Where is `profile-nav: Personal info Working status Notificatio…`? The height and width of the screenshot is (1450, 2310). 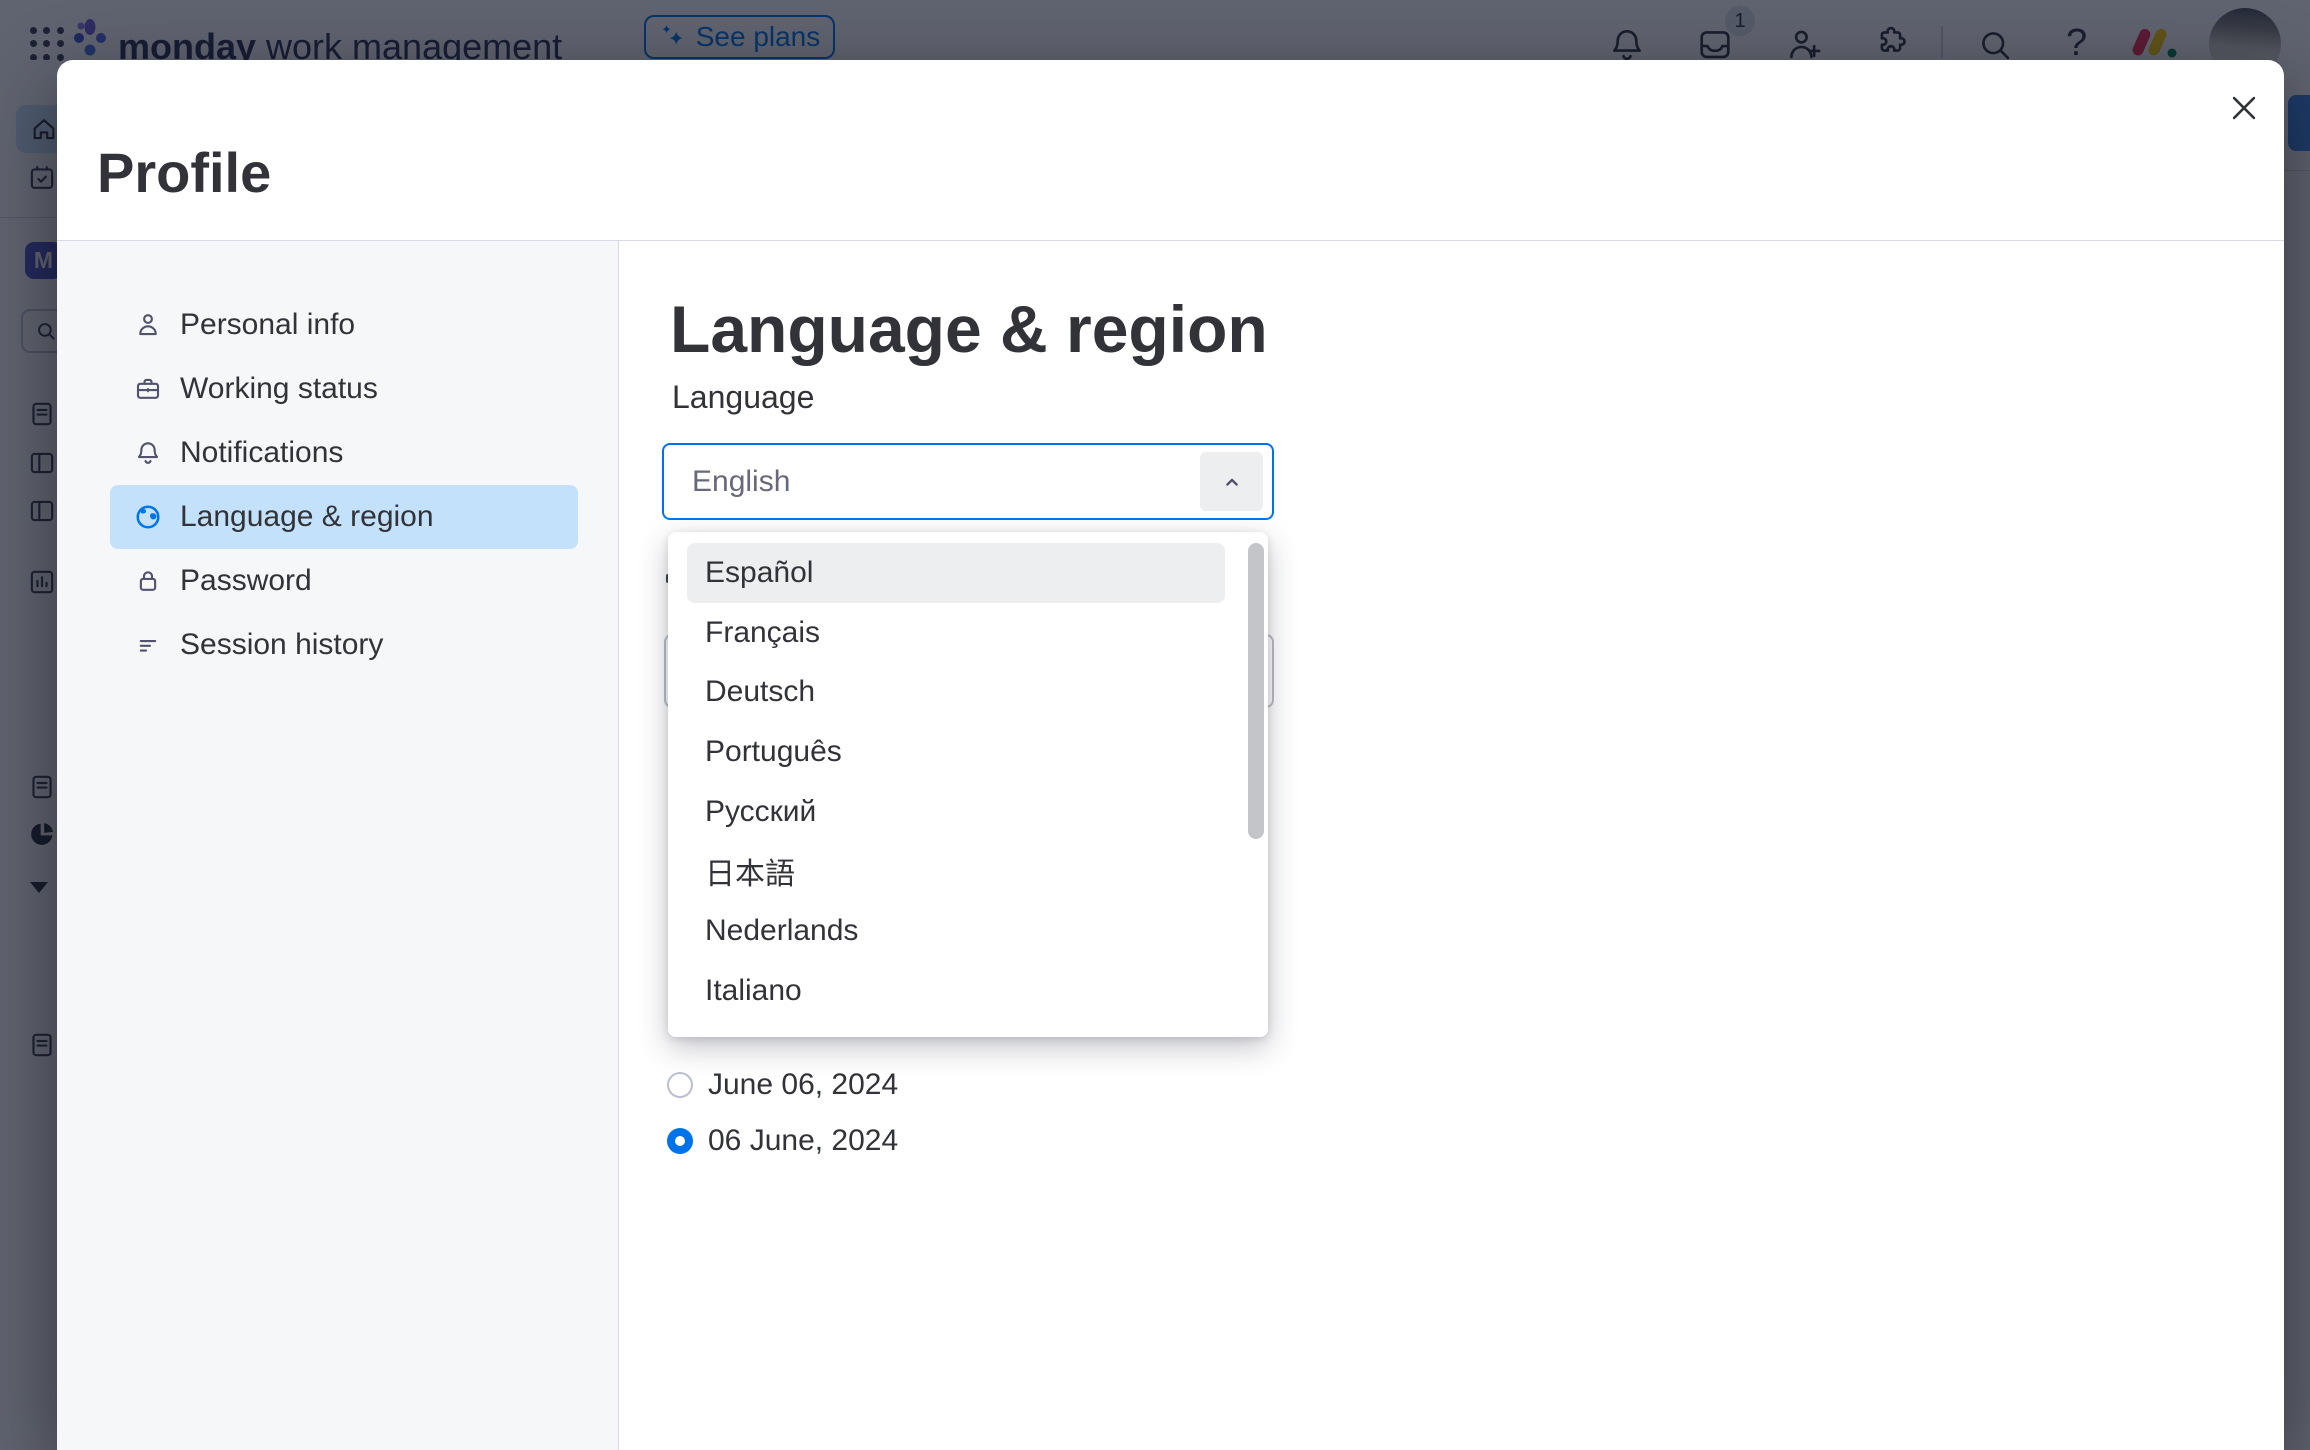 profile-nav: Personal info Working status Notificatio… is located at coordinates (344, 485).